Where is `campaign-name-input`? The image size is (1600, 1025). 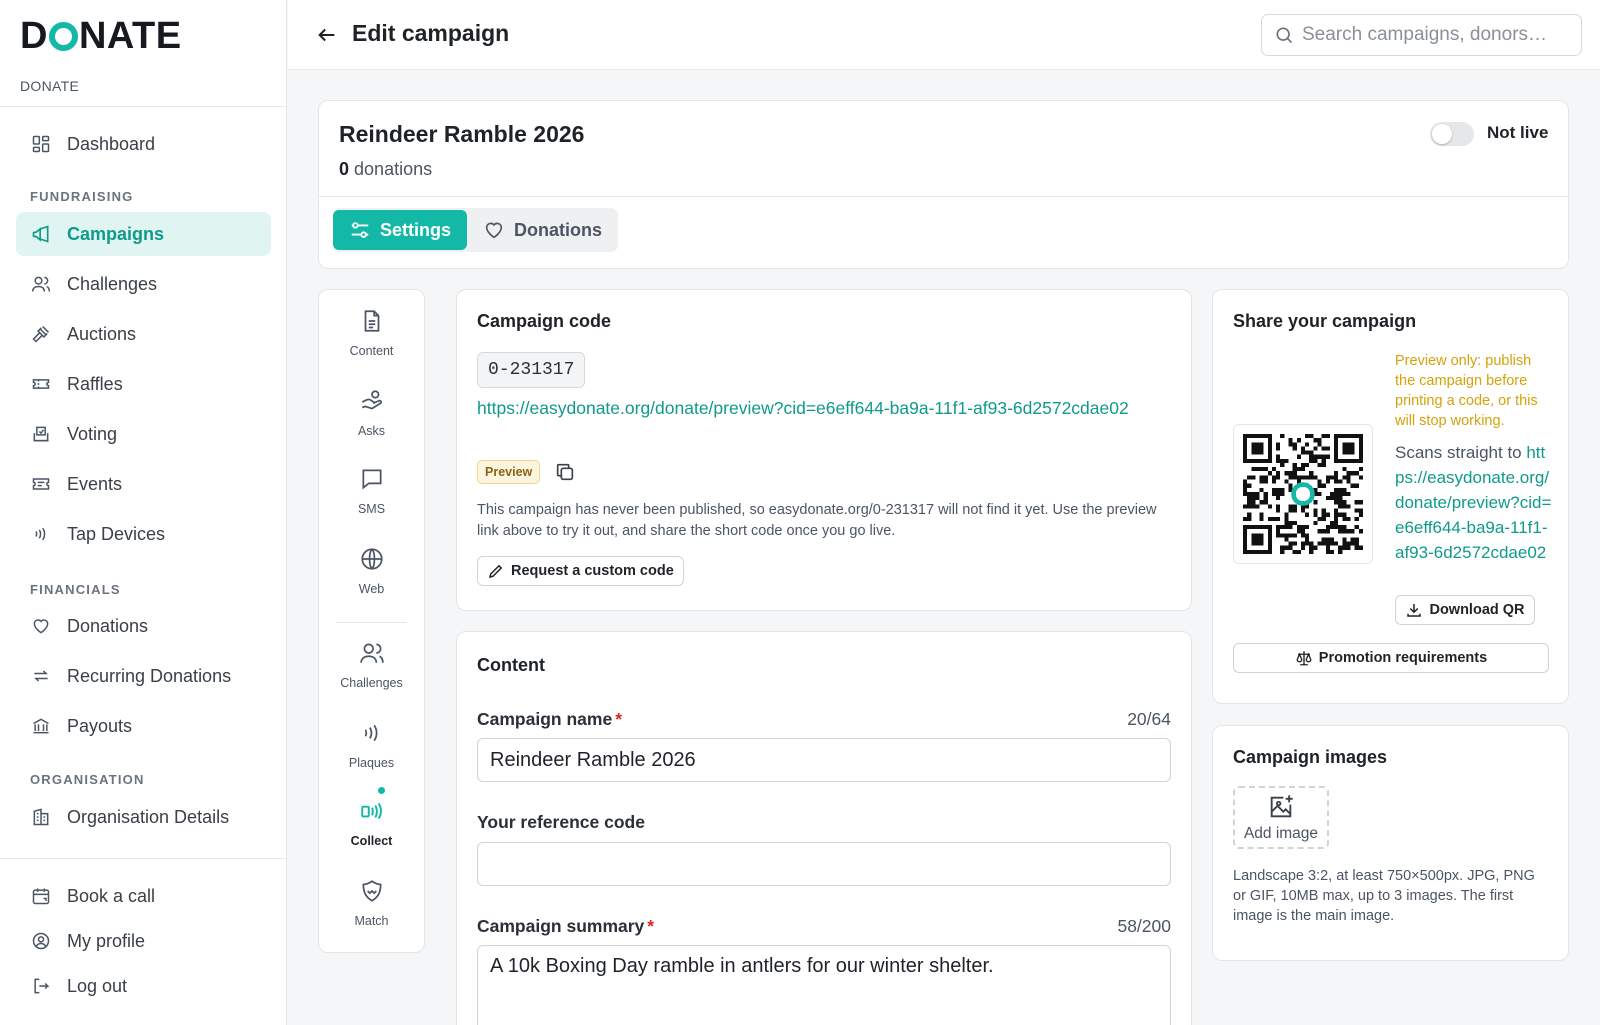
campaign-name-input is located at coordinates (824, 760).